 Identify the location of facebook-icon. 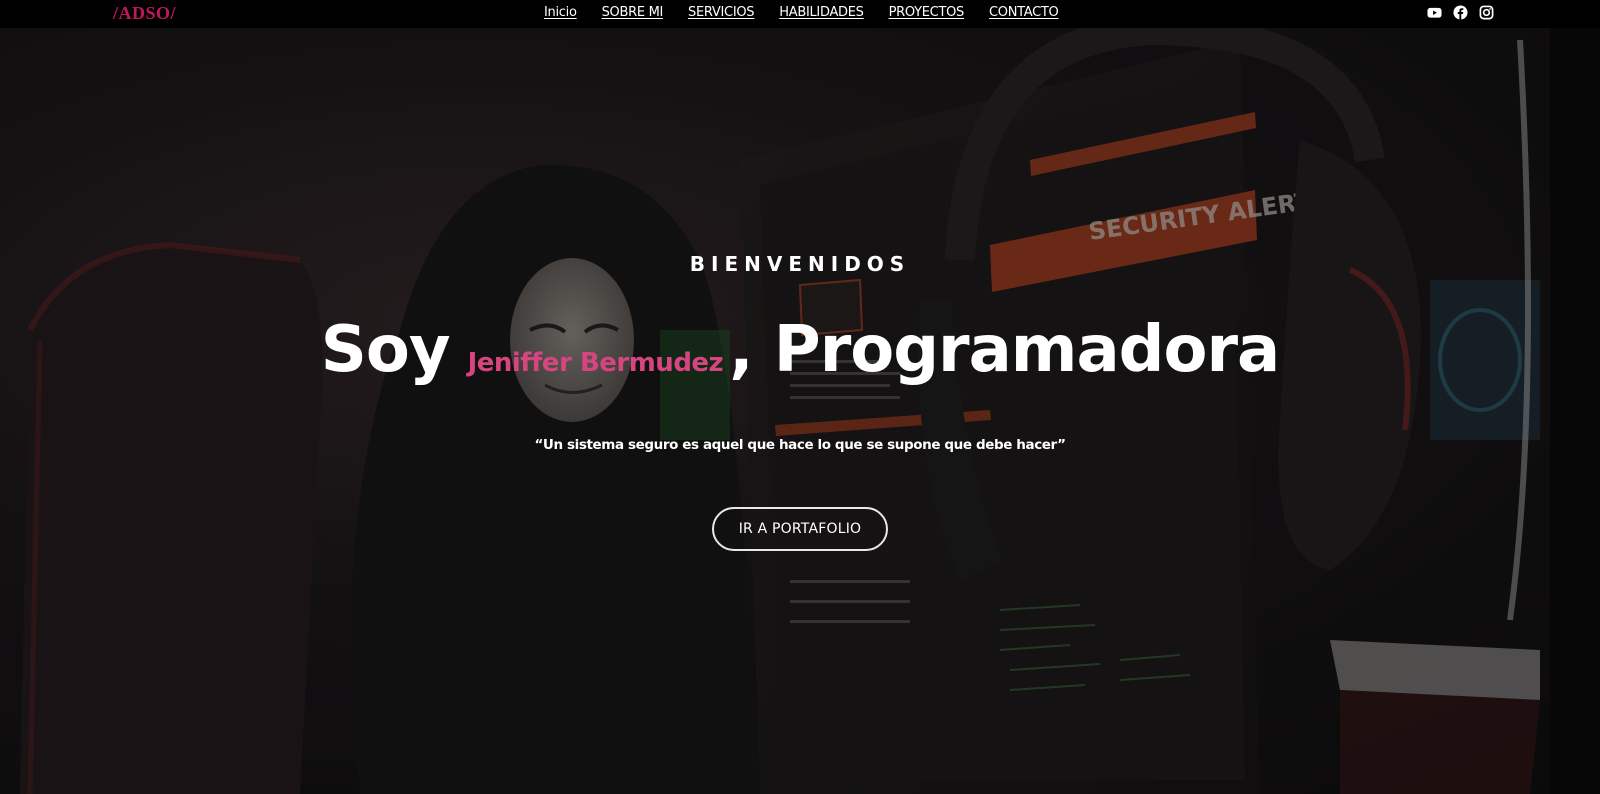
(1460, 12).